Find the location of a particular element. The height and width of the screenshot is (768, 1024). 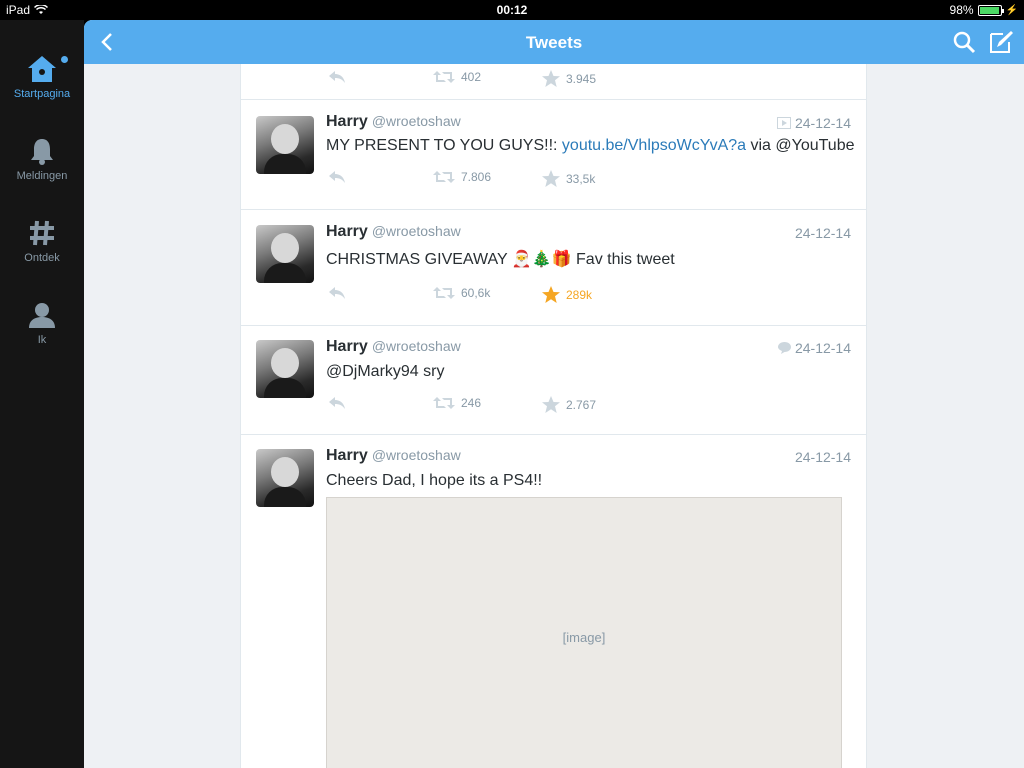

tweet-text: Cheers Dad, I hope its a PS4!! is located at coordinates (434, 480).